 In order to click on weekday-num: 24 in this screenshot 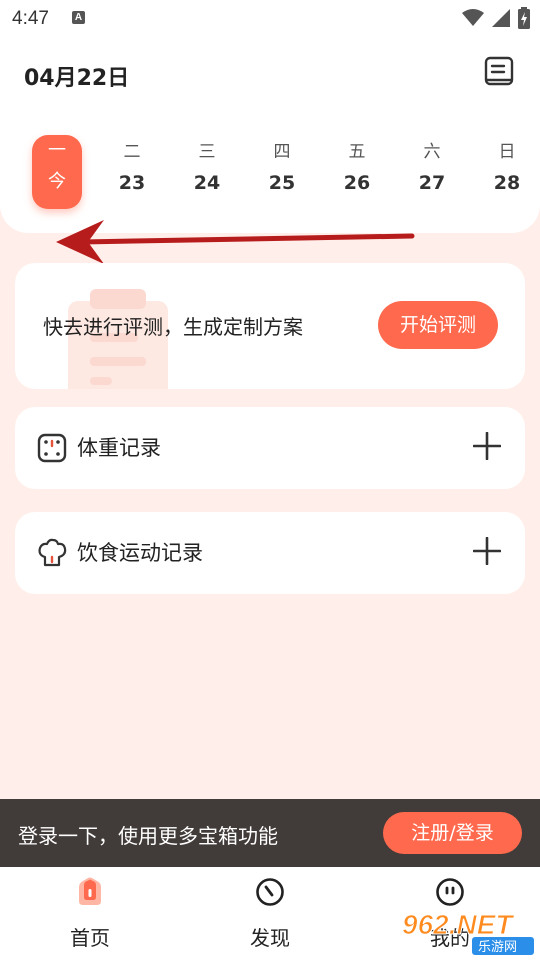, I will do `click(207, 183)`.